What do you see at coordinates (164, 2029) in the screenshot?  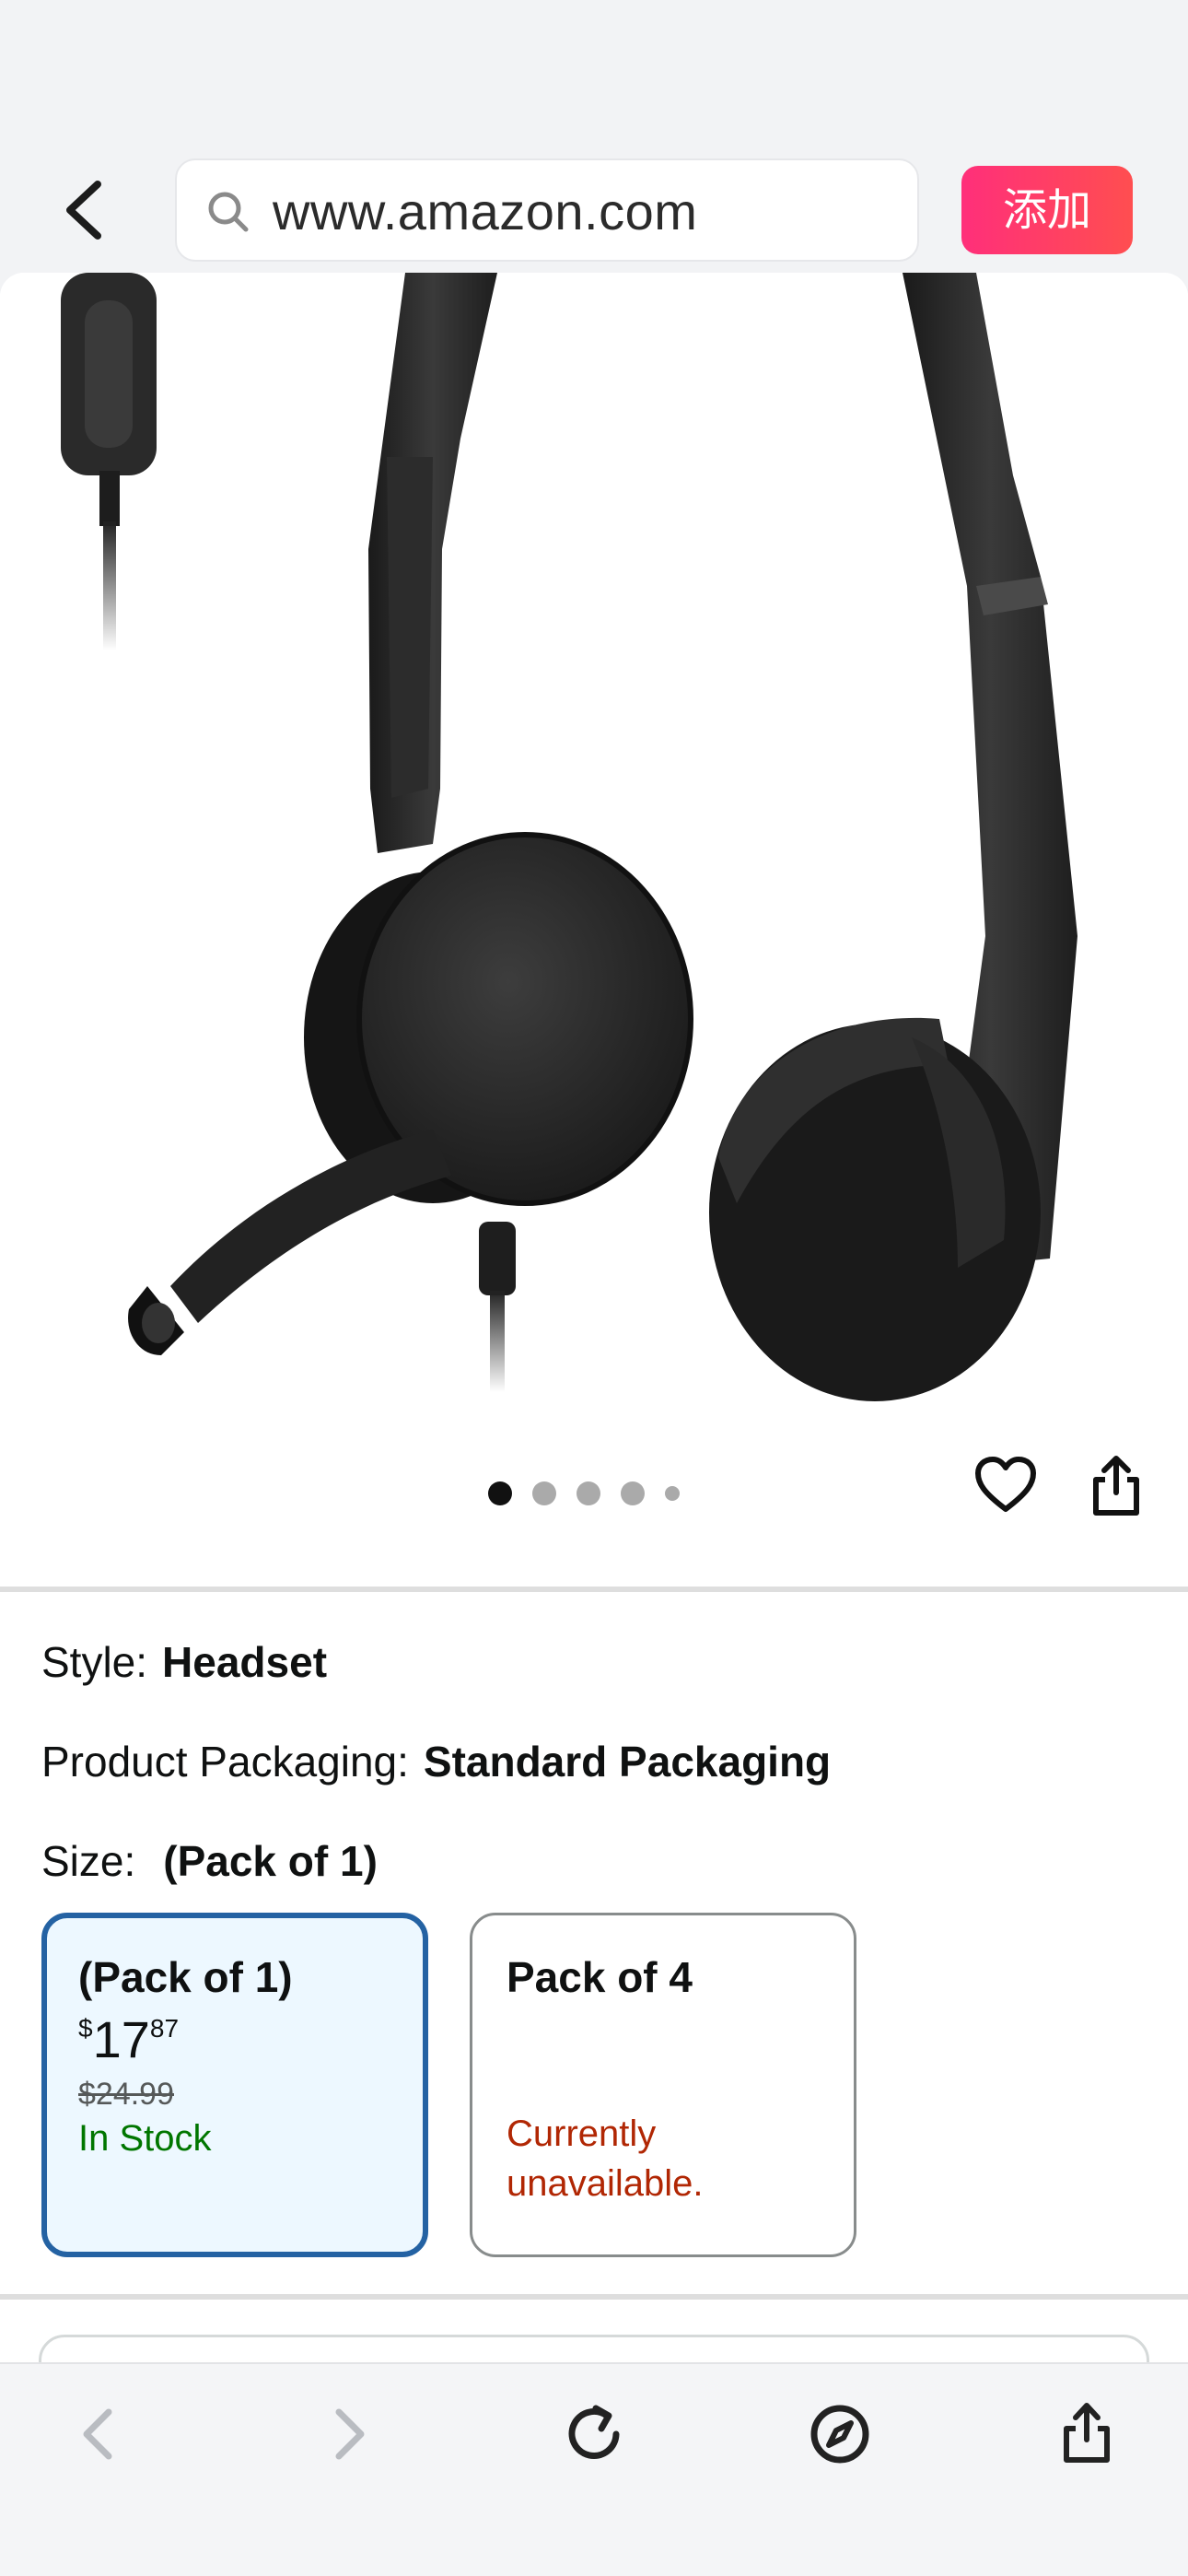 I see `price-fraction: 87` at bounding box center [164, 2029].